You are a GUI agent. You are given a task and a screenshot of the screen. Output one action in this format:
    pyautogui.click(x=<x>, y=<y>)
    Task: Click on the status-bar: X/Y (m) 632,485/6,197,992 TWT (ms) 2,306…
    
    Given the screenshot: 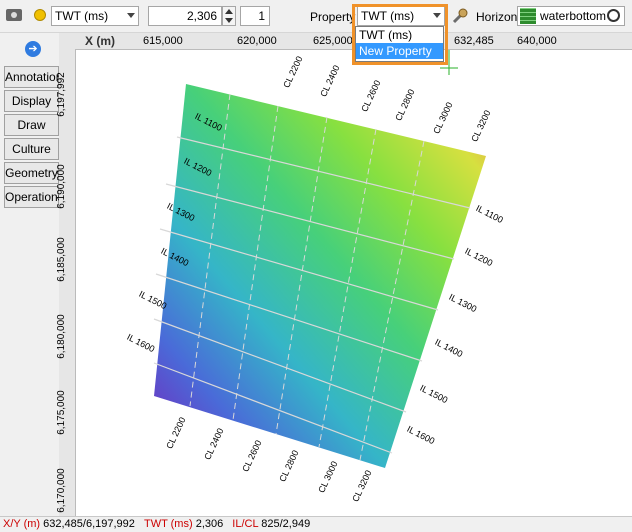 What is the action you would take?
    pyautogui.click(x=316, y=524)
    